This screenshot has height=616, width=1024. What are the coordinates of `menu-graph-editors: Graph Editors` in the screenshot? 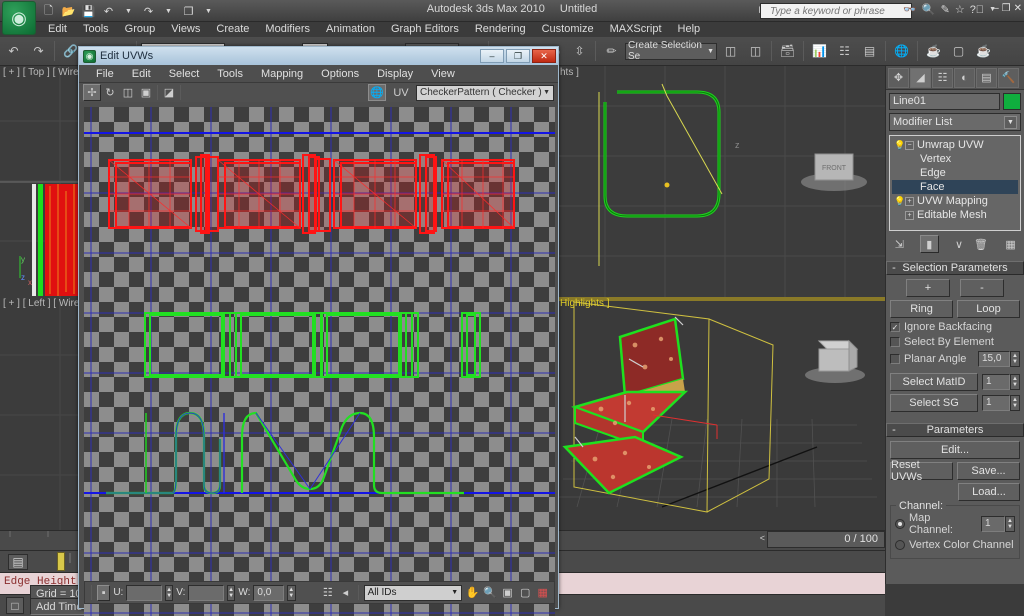 It's located at (425, 29).